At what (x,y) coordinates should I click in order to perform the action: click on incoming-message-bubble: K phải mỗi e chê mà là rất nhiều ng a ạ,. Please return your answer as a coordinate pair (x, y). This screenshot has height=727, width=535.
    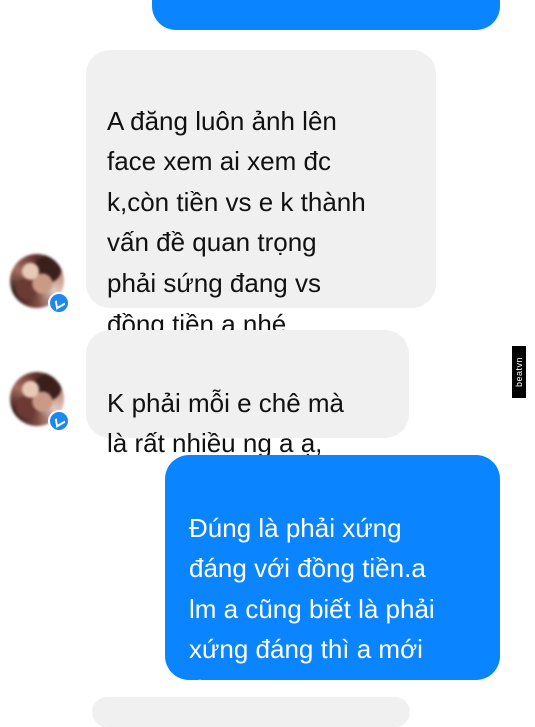
    Looking at the image, I should click on (247, 394).